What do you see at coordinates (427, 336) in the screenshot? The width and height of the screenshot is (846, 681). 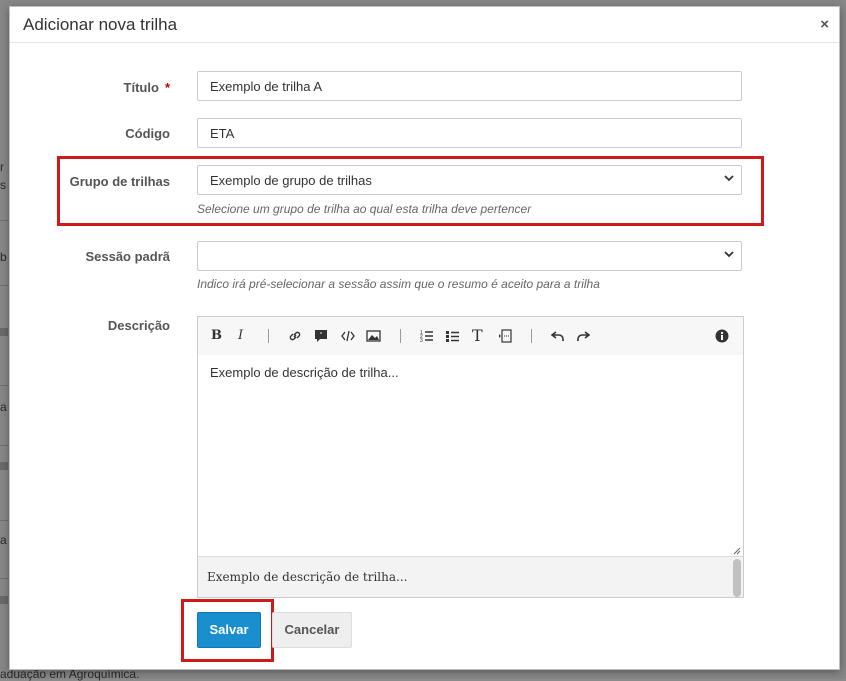 I see `ordered-list-icon: 1 2 3` at bounding box center [427, 336].